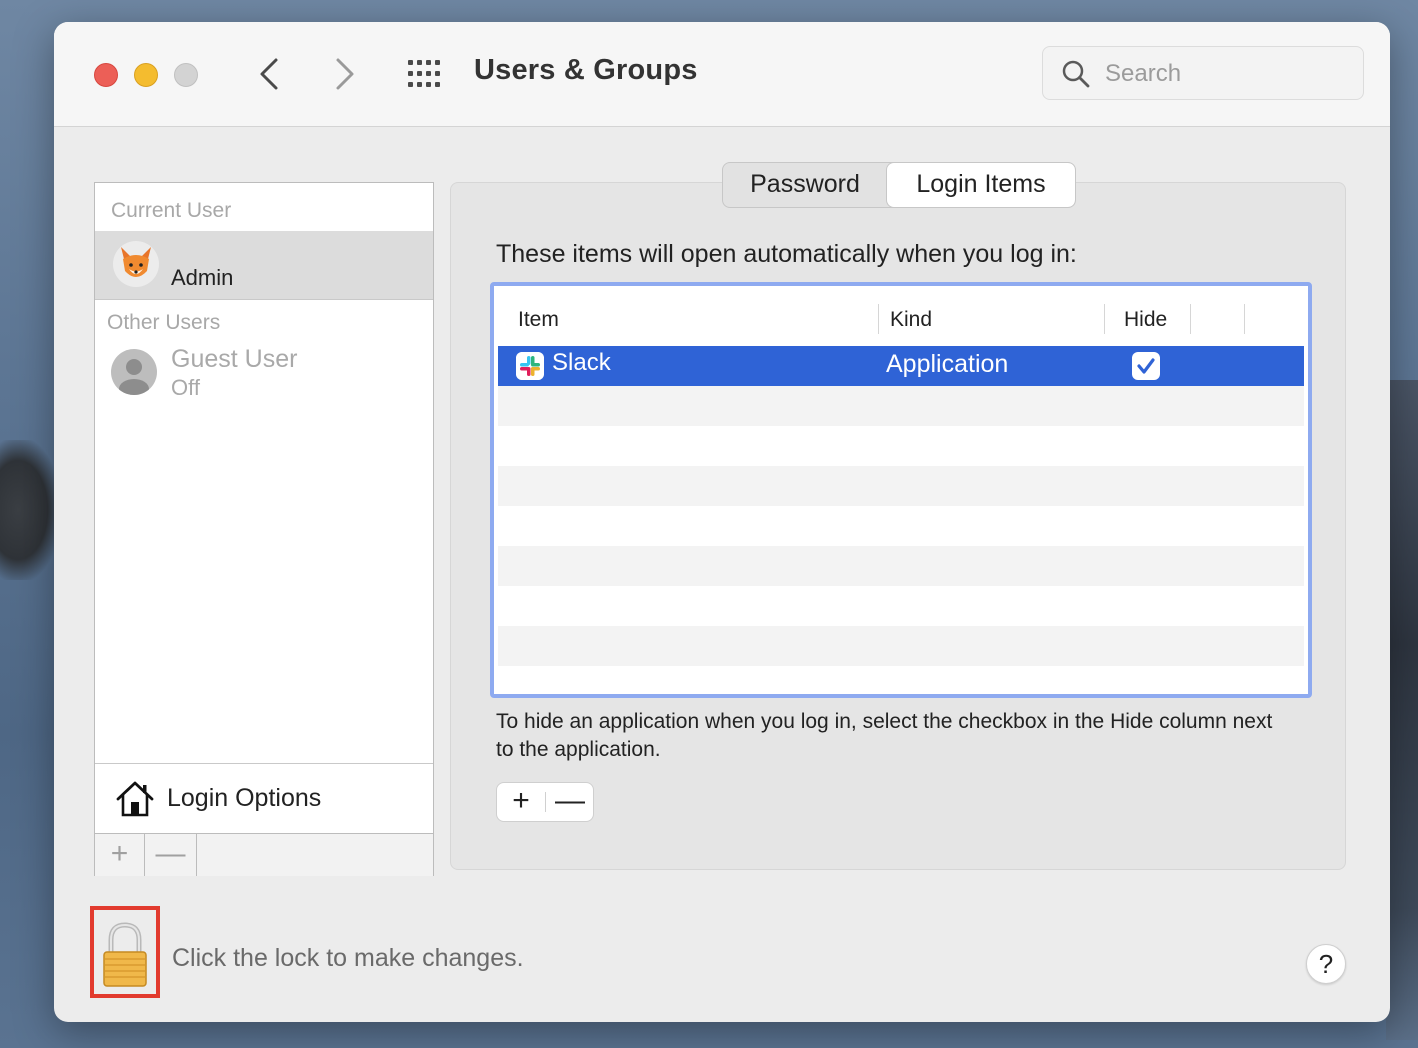 This screenshot has width=1418, height=1048. I want to click on search-icon, so click(1076, 74).